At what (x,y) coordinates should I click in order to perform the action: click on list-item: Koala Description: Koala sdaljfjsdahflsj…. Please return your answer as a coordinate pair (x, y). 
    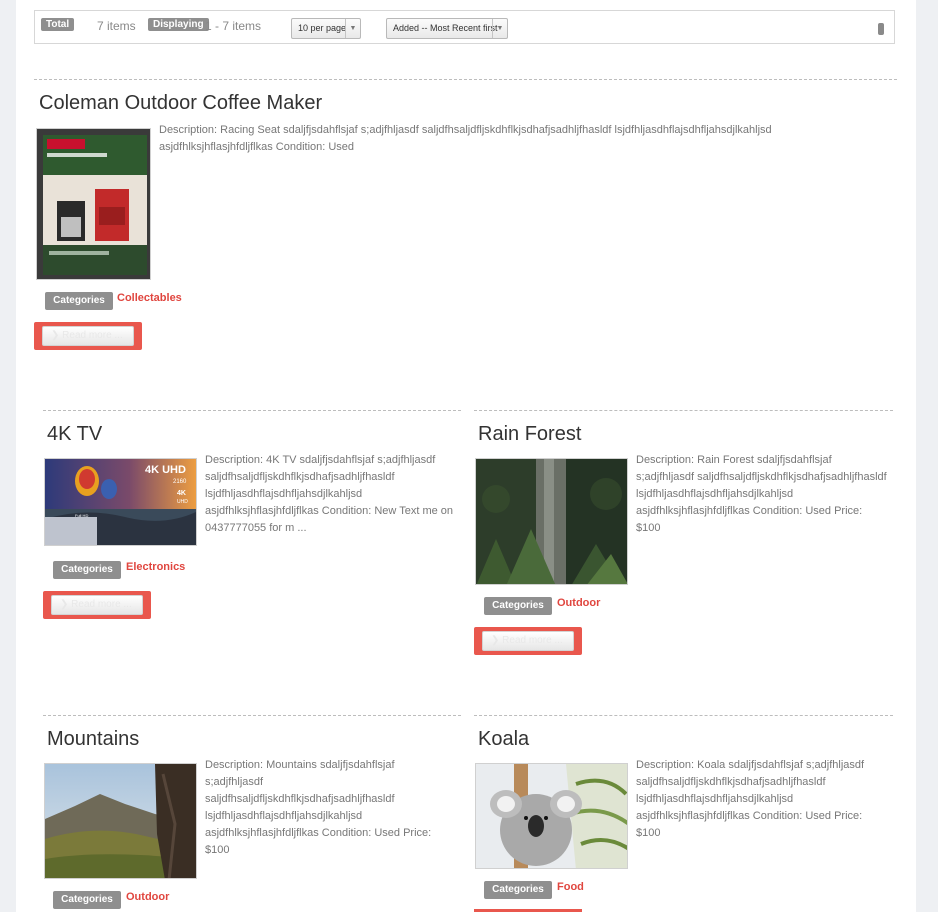
    Looking at the image, I should click on (683, 813).